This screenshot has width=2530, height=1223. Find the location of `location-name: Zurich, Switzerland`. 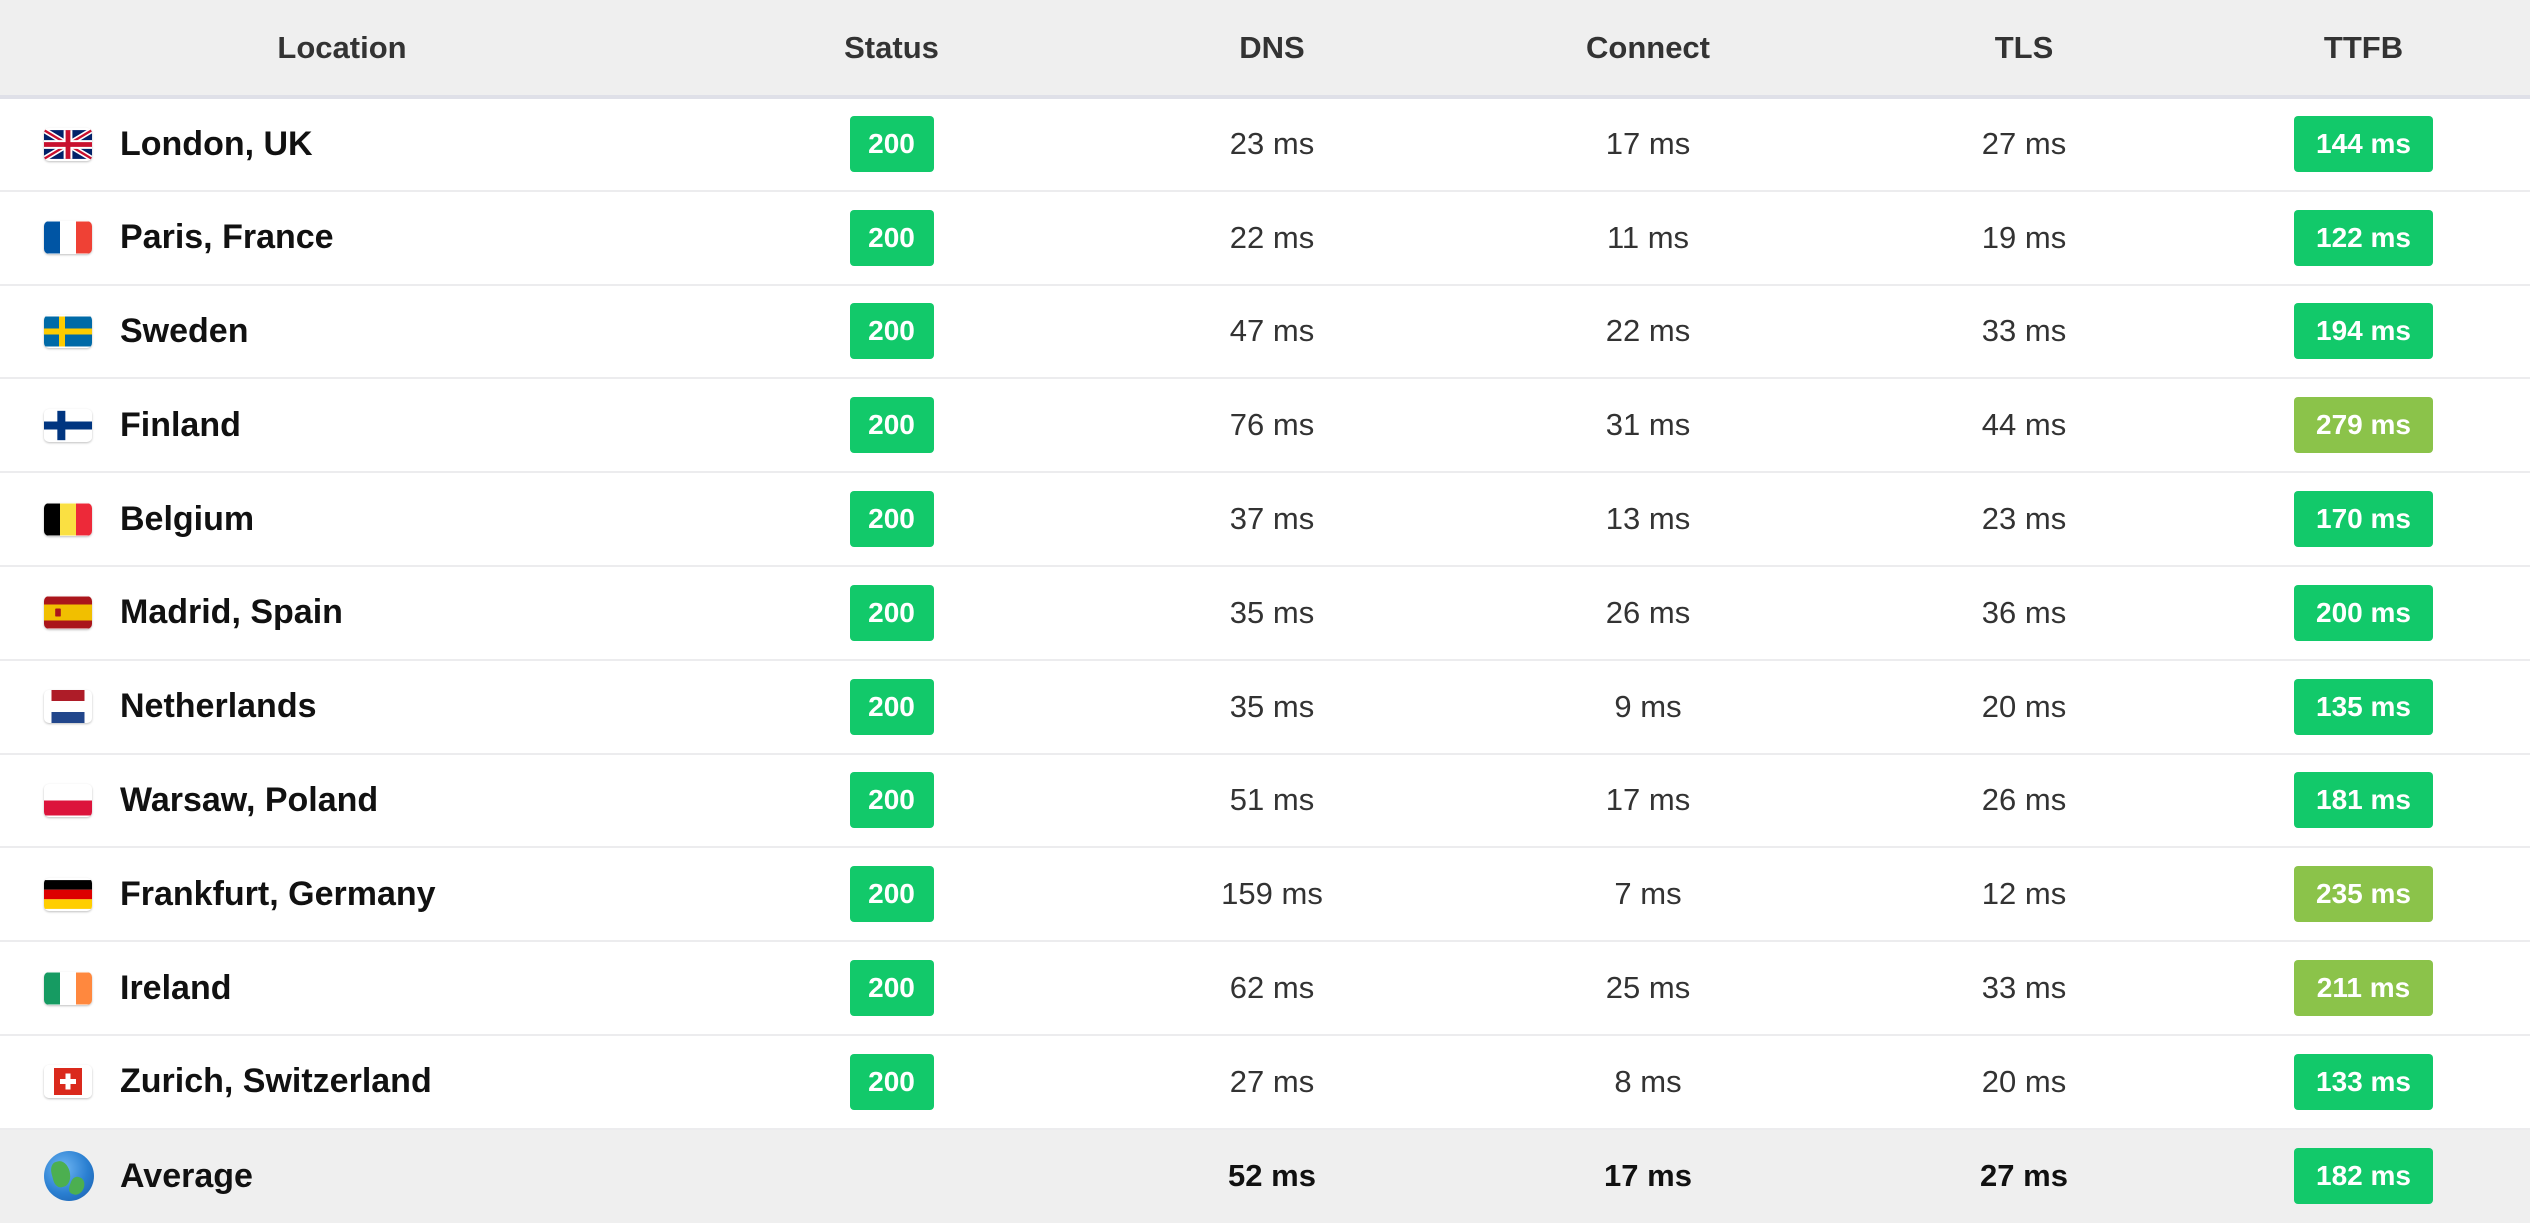

location-name: Zurich, Switzerland is located at coordinates (276, 1081).